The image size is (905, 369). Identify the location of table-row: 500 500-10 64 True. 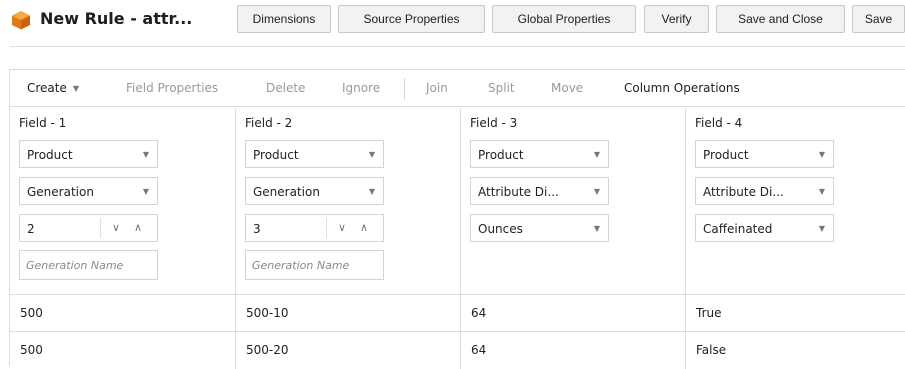
(457, 313).